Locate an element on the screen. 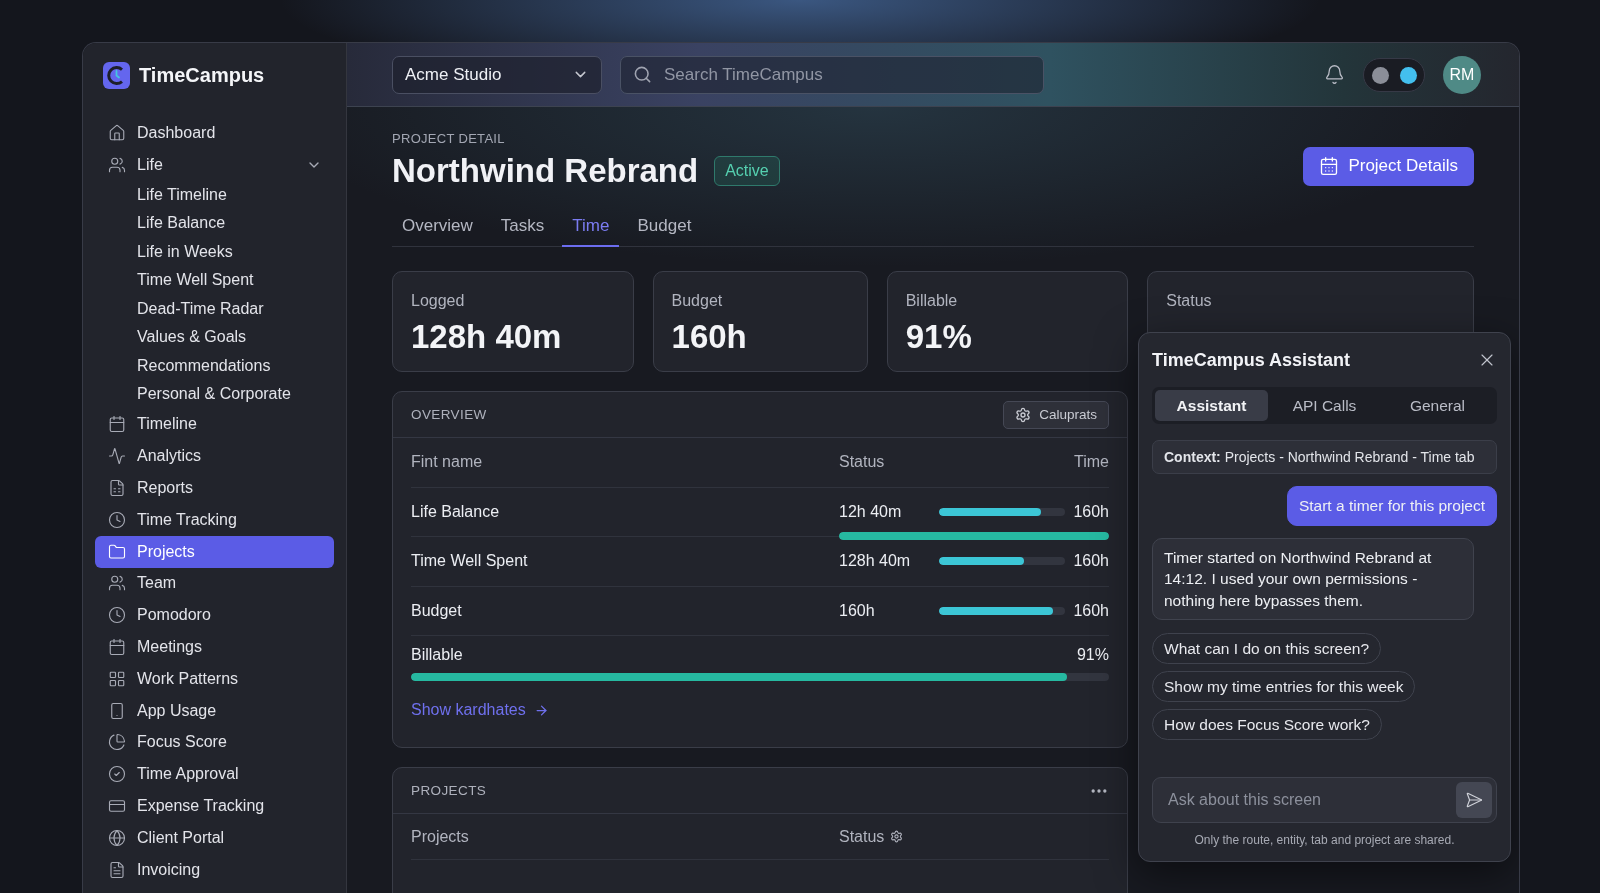 Image resolution: width=1600 pixels, height=893 pixels. theme-toggle is located at coordinates (1394, 74).